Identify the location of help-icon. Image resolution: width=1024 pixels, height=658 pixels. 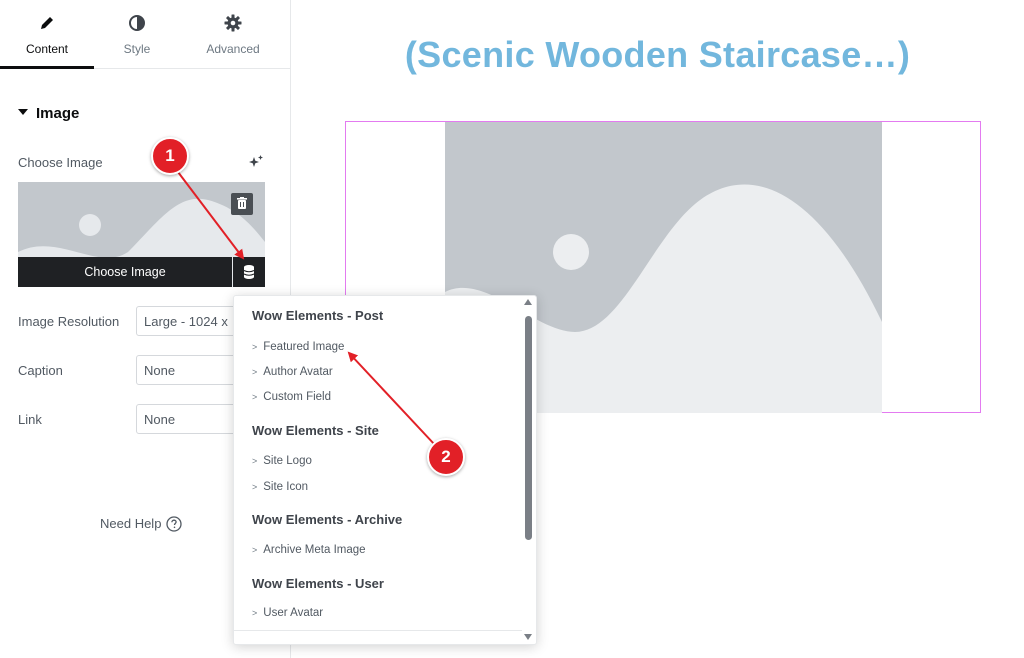
(174, 524).